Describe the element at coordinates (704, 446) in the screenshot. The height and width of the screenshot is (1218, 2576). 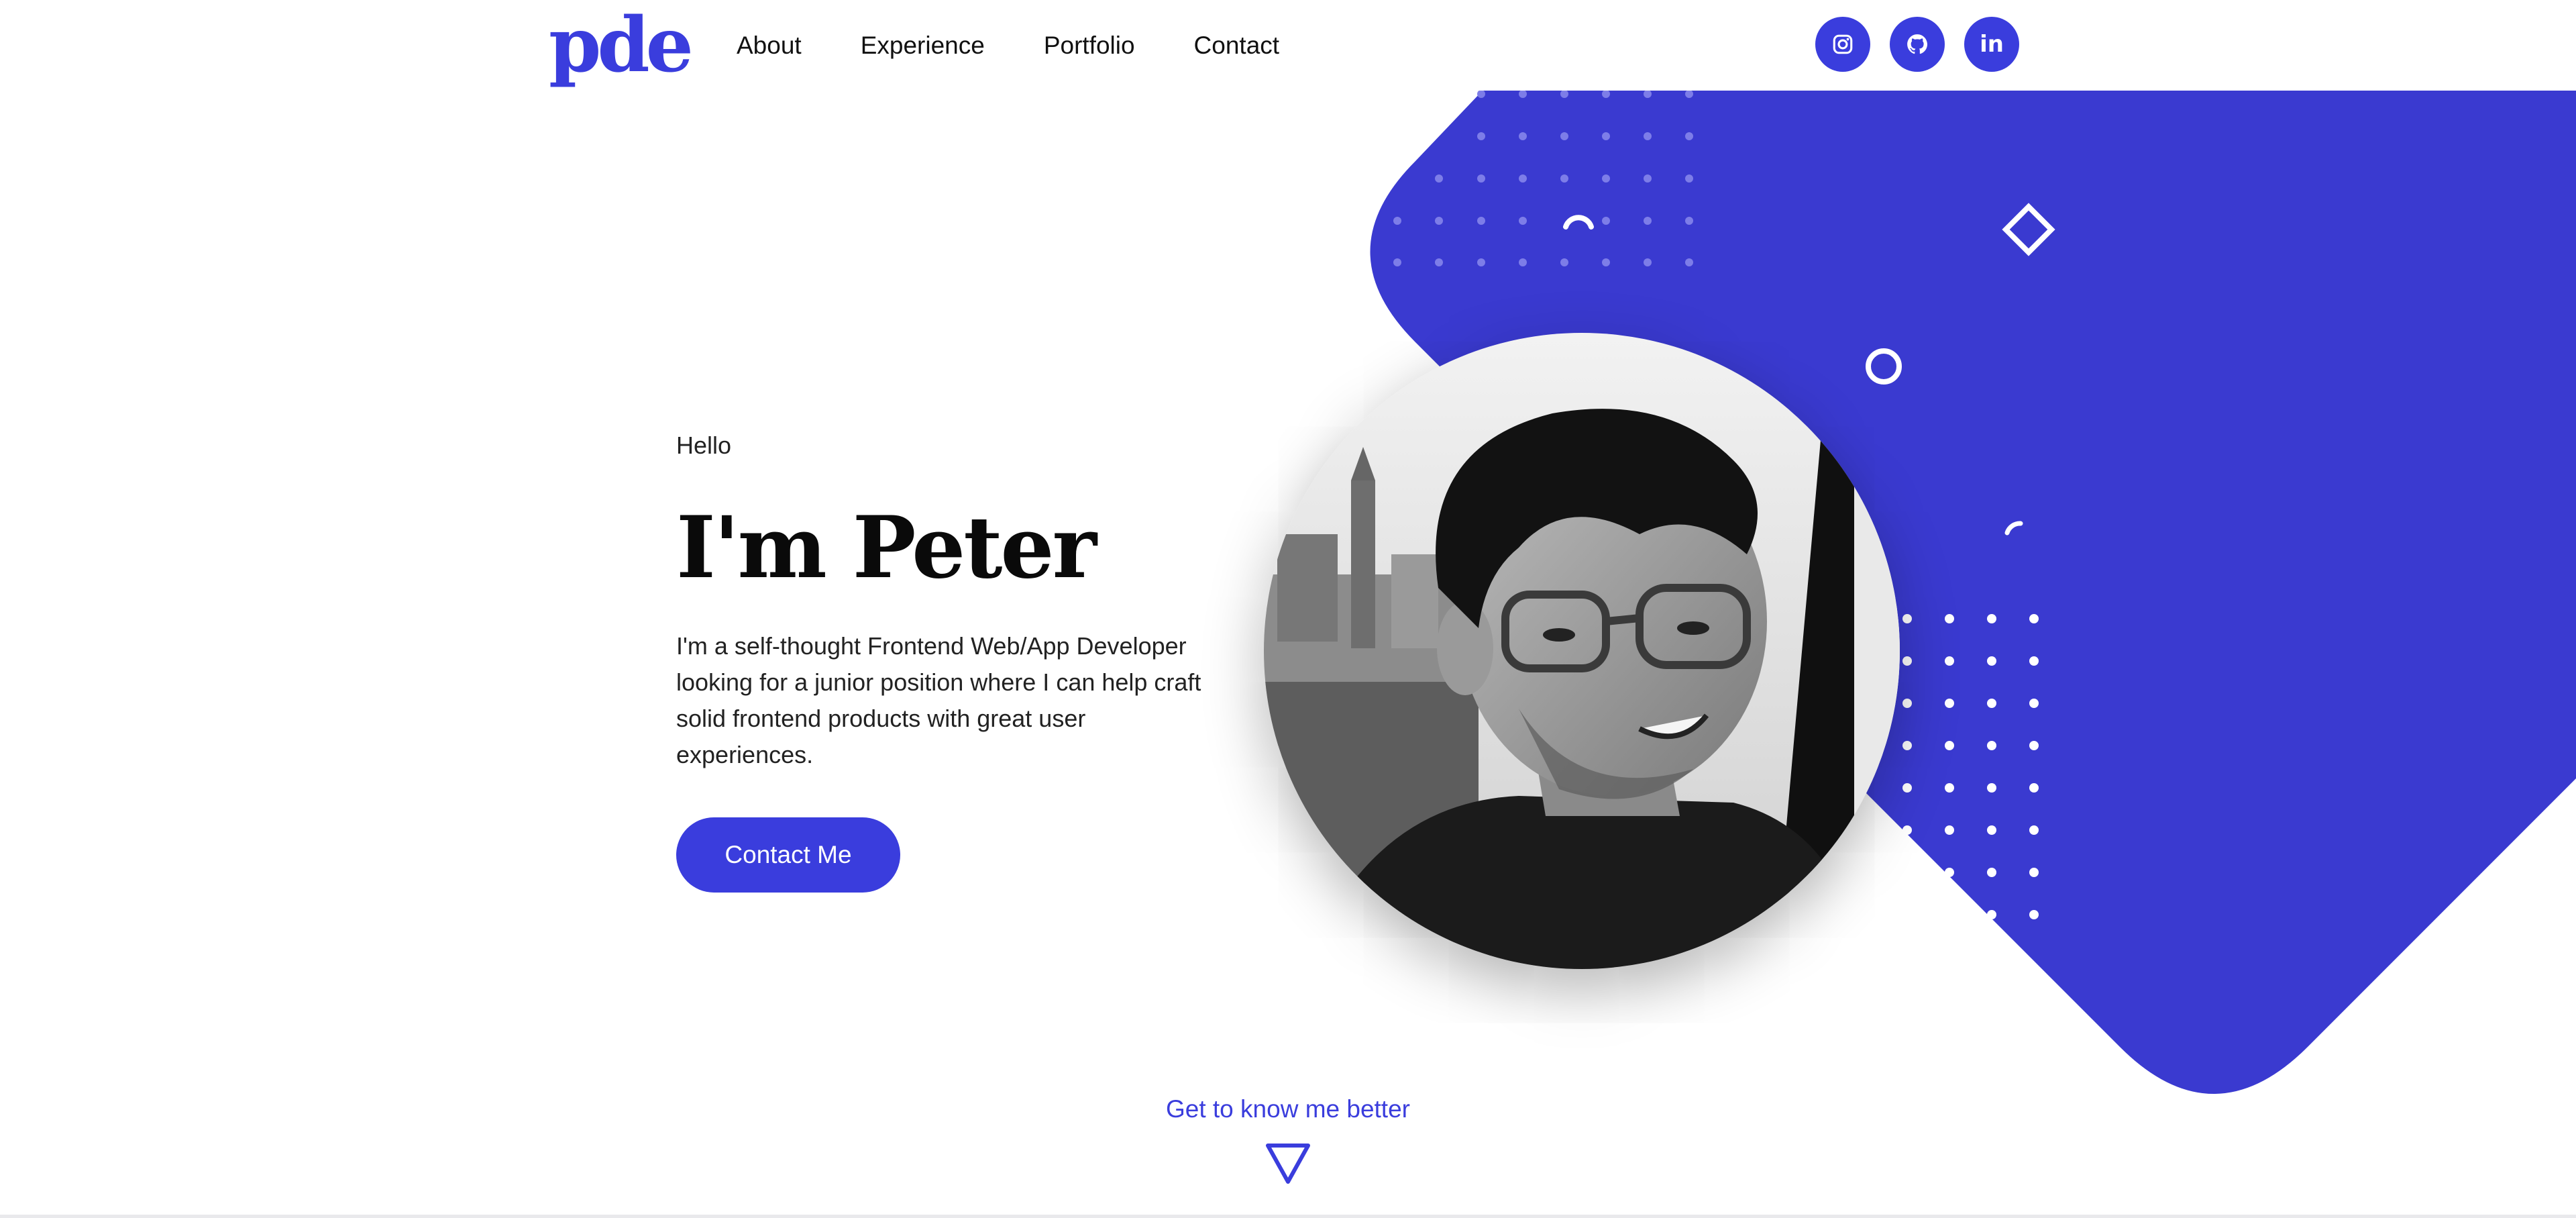
I see `greeting: Hello` at that location.